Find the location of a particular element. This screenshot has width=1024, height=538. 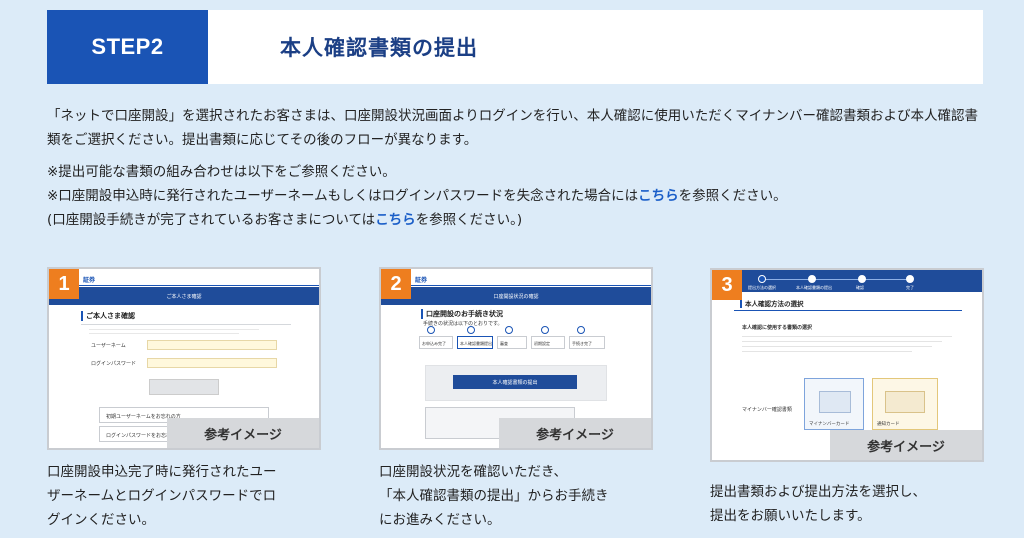

option-notice-card: 通知カード is located at coordinates (905, 404).